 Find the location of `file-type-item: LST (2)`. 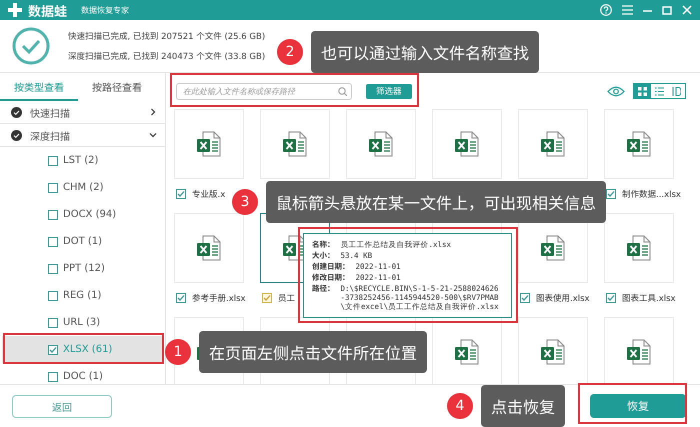

file-type-item: LST (2) is located at coordinates (82, 160).